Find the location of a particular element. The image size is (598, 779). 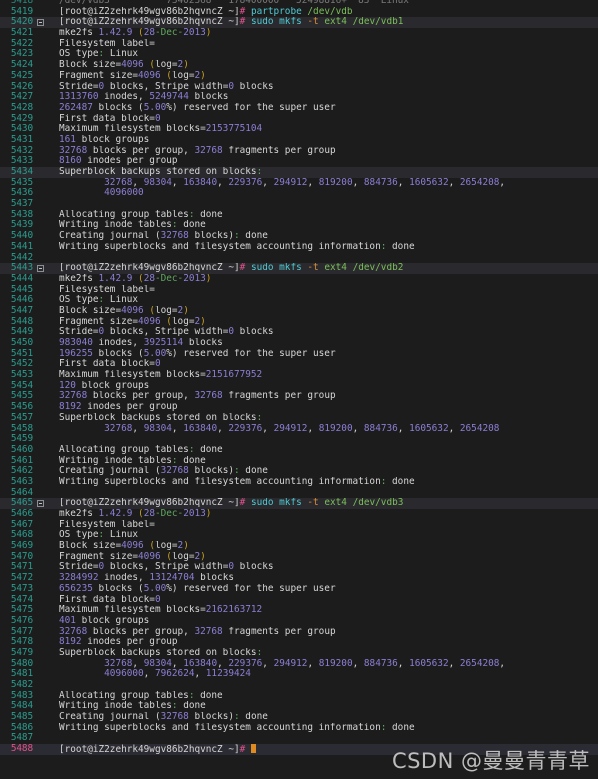

line-text: 983040 inodes, 3925114 blocks is located at coordinates (328, 343).